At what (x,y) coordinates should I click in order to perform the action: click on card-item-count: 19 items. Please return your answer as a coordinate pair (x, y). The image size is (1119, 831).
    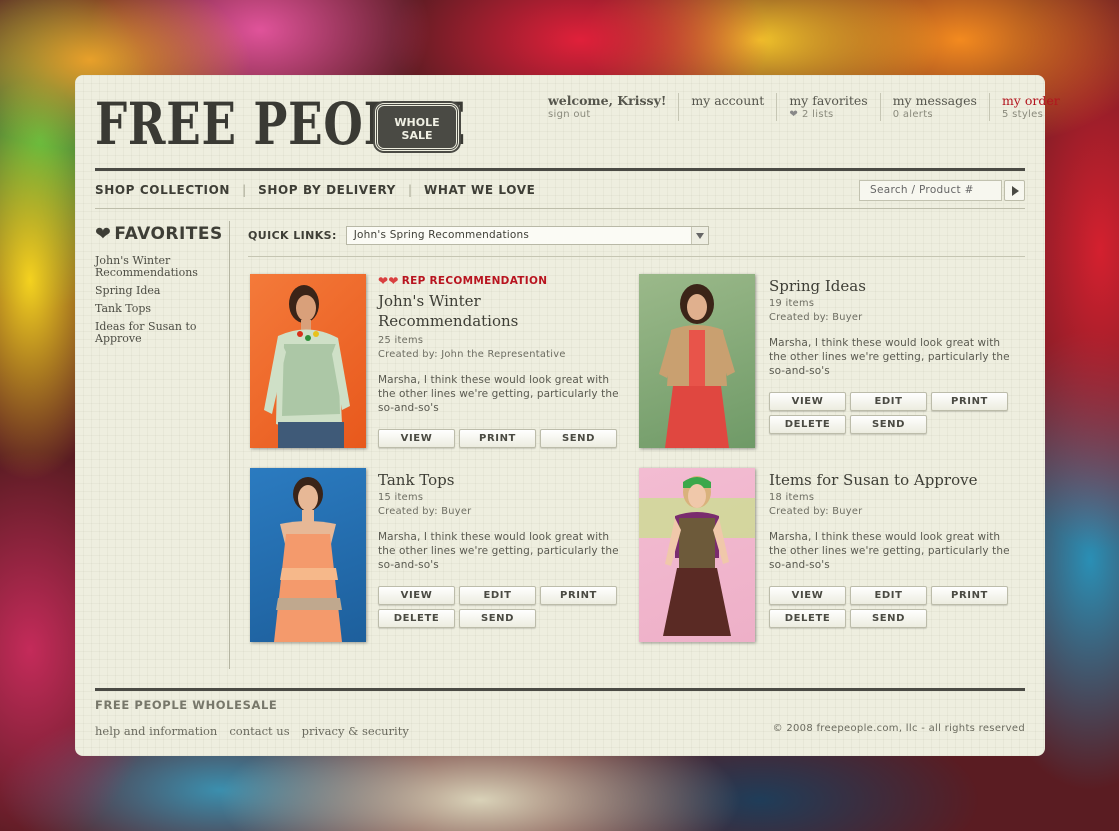
    Looking at the image, I should click on (792, 303).